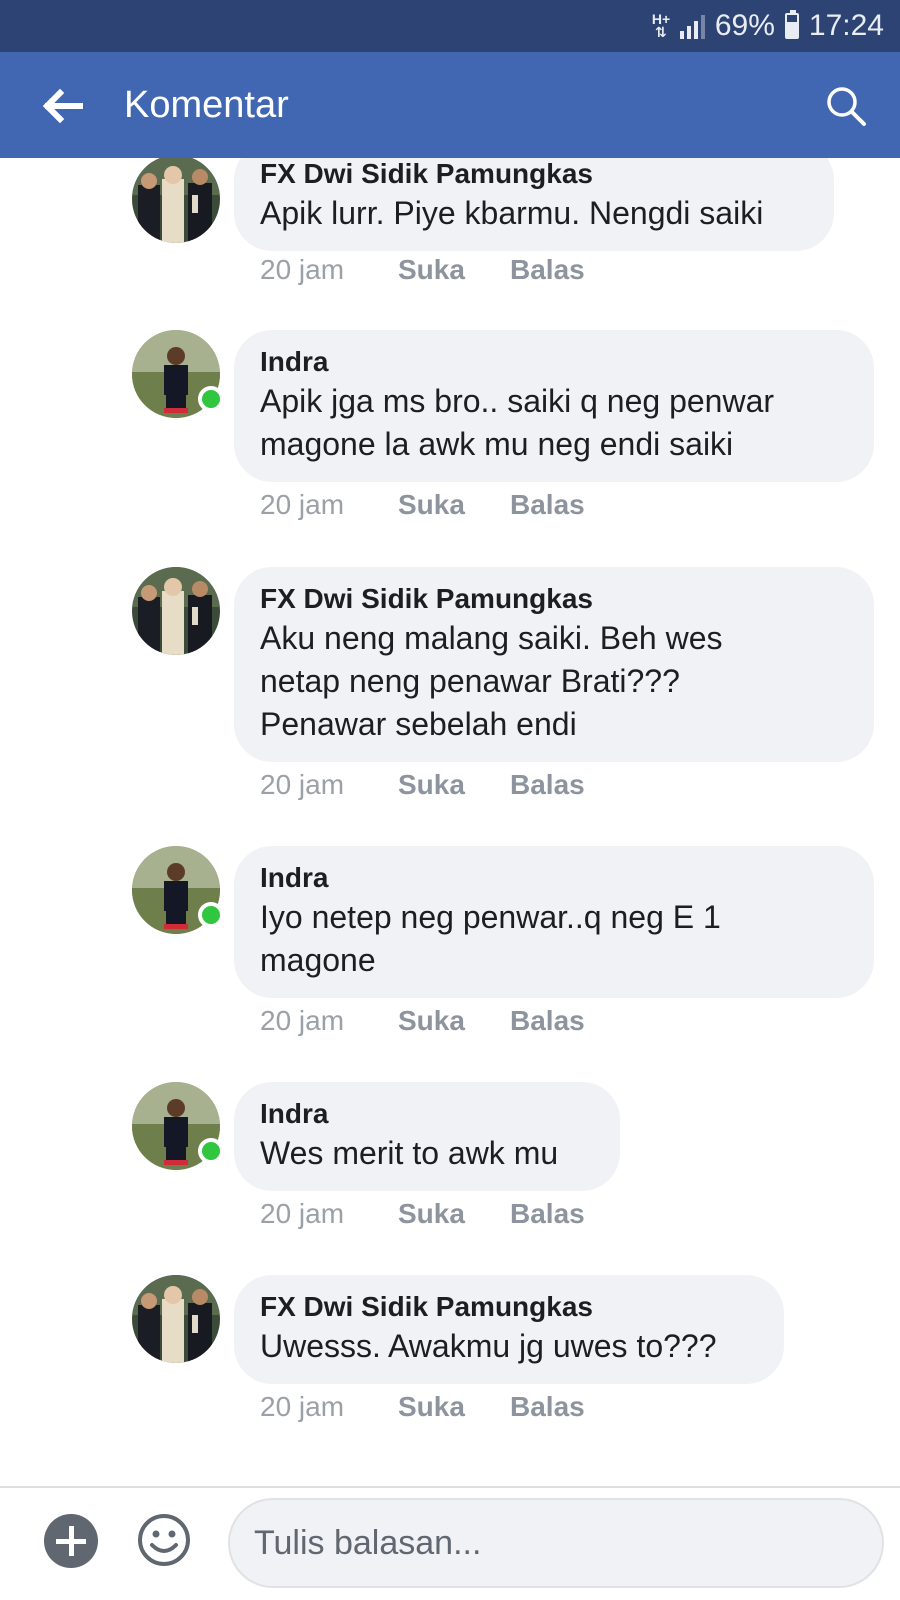  Describe the element at coordinates (450, 105) in the screenshot. I see `app-bar: Komentar` at that location.